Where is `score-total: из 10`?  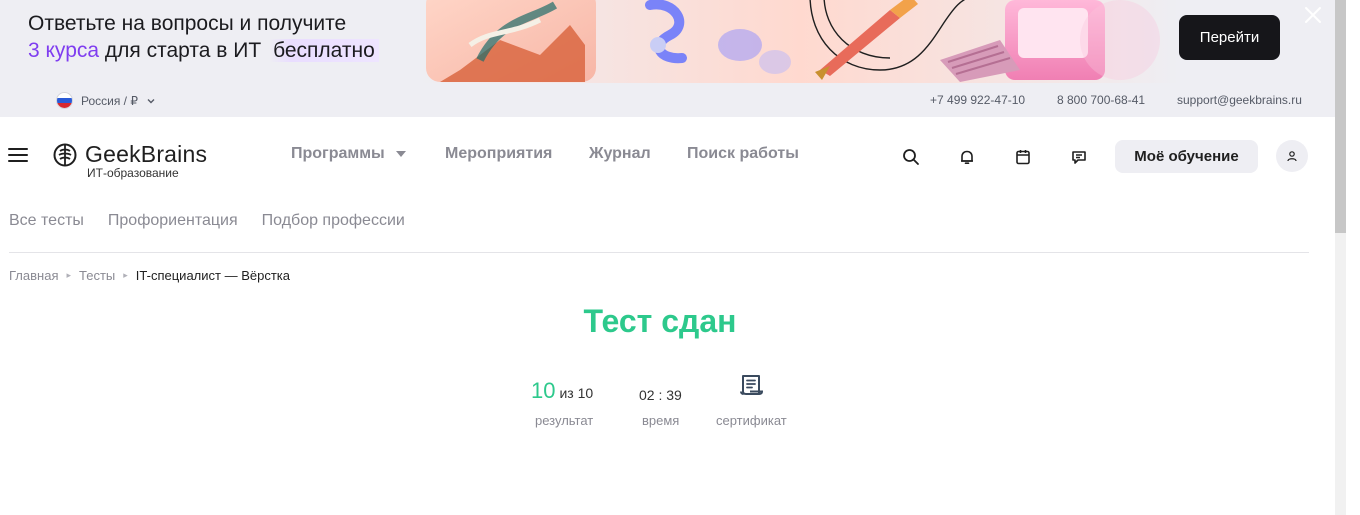 score-total: из 10 is located at coordinates (576, 393).